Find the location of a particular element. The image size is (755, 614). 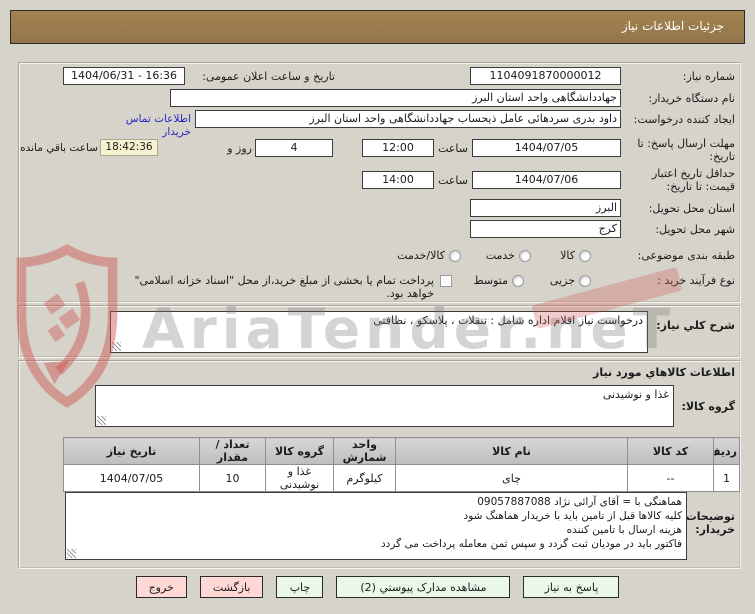

goods-section-title: اطلاعات کالاهاي مورد نیاز is located at coordinates (664, 372).